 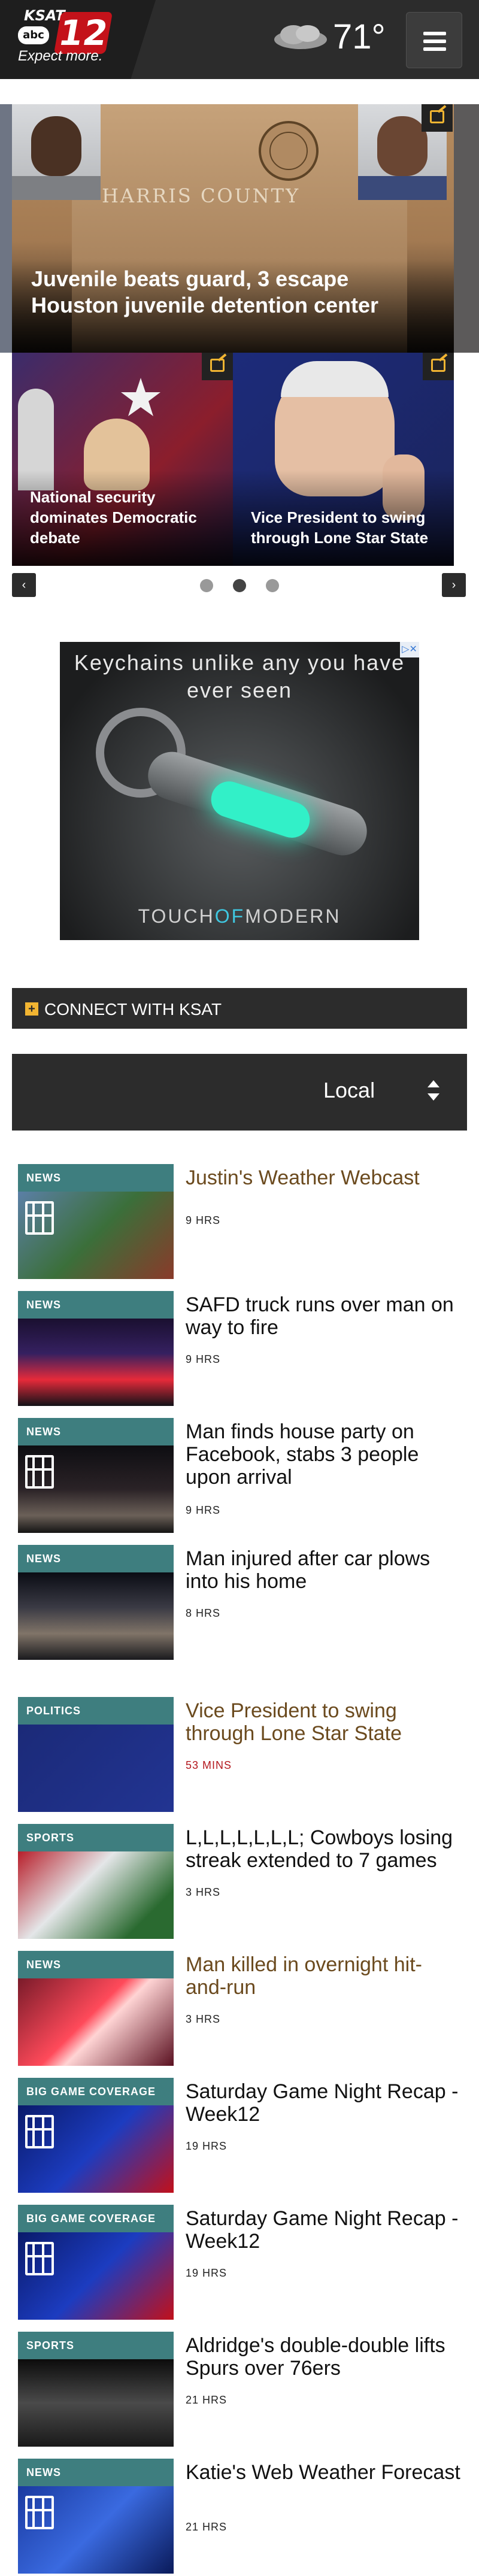 I want to click on story-timestamp: 53 MINS, so click(x=209, y=1765).